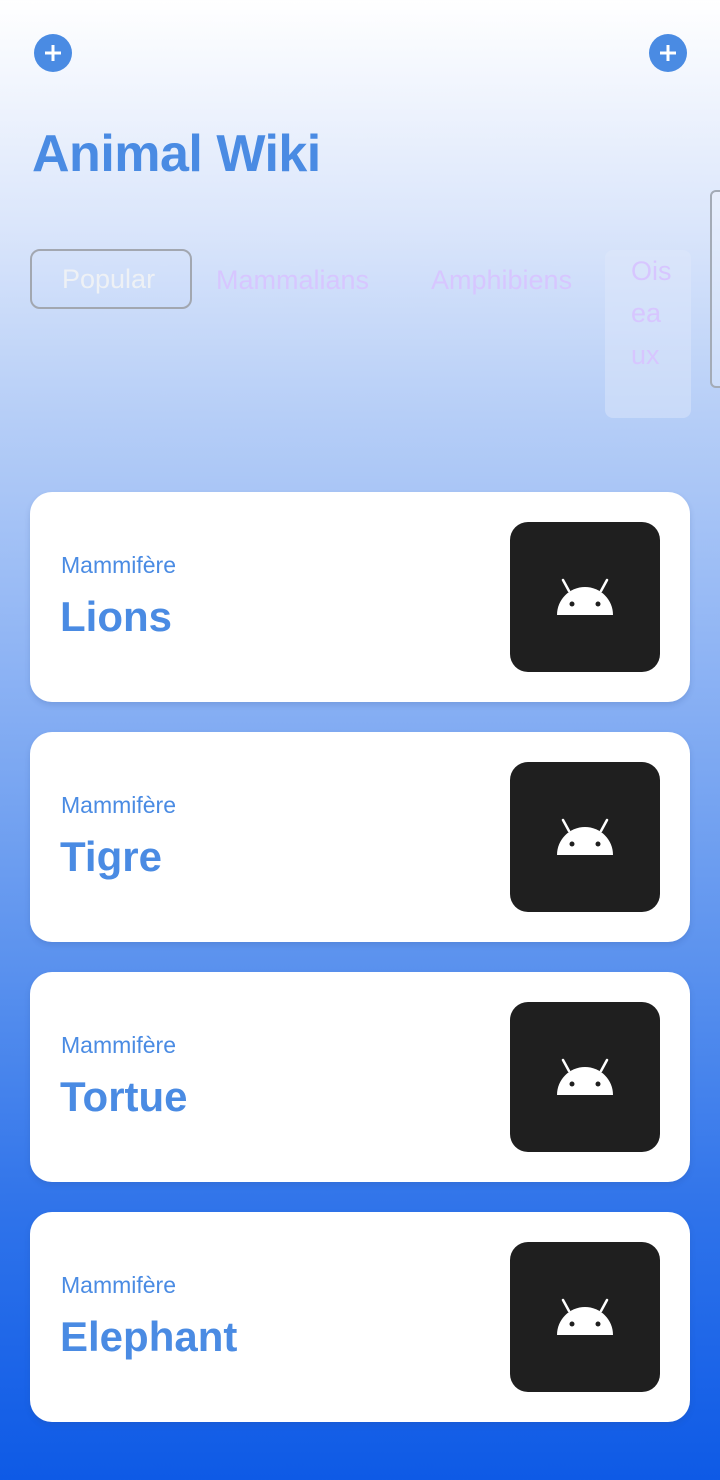  What do you see at coordinates (648, 334) in the screenshot?
I see `filter-chip-oiseaux: Oiseaux` at bounding box center [648, 334].